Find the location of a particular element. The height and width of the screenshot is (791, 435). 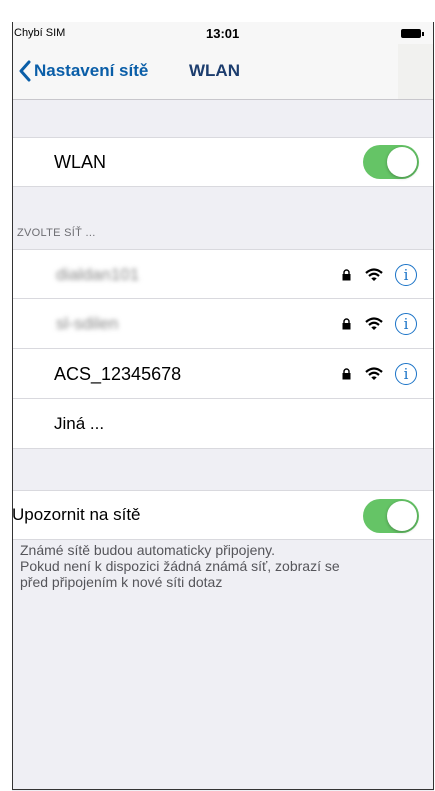

page-title: WLAN is located at coordinates (214, 70).